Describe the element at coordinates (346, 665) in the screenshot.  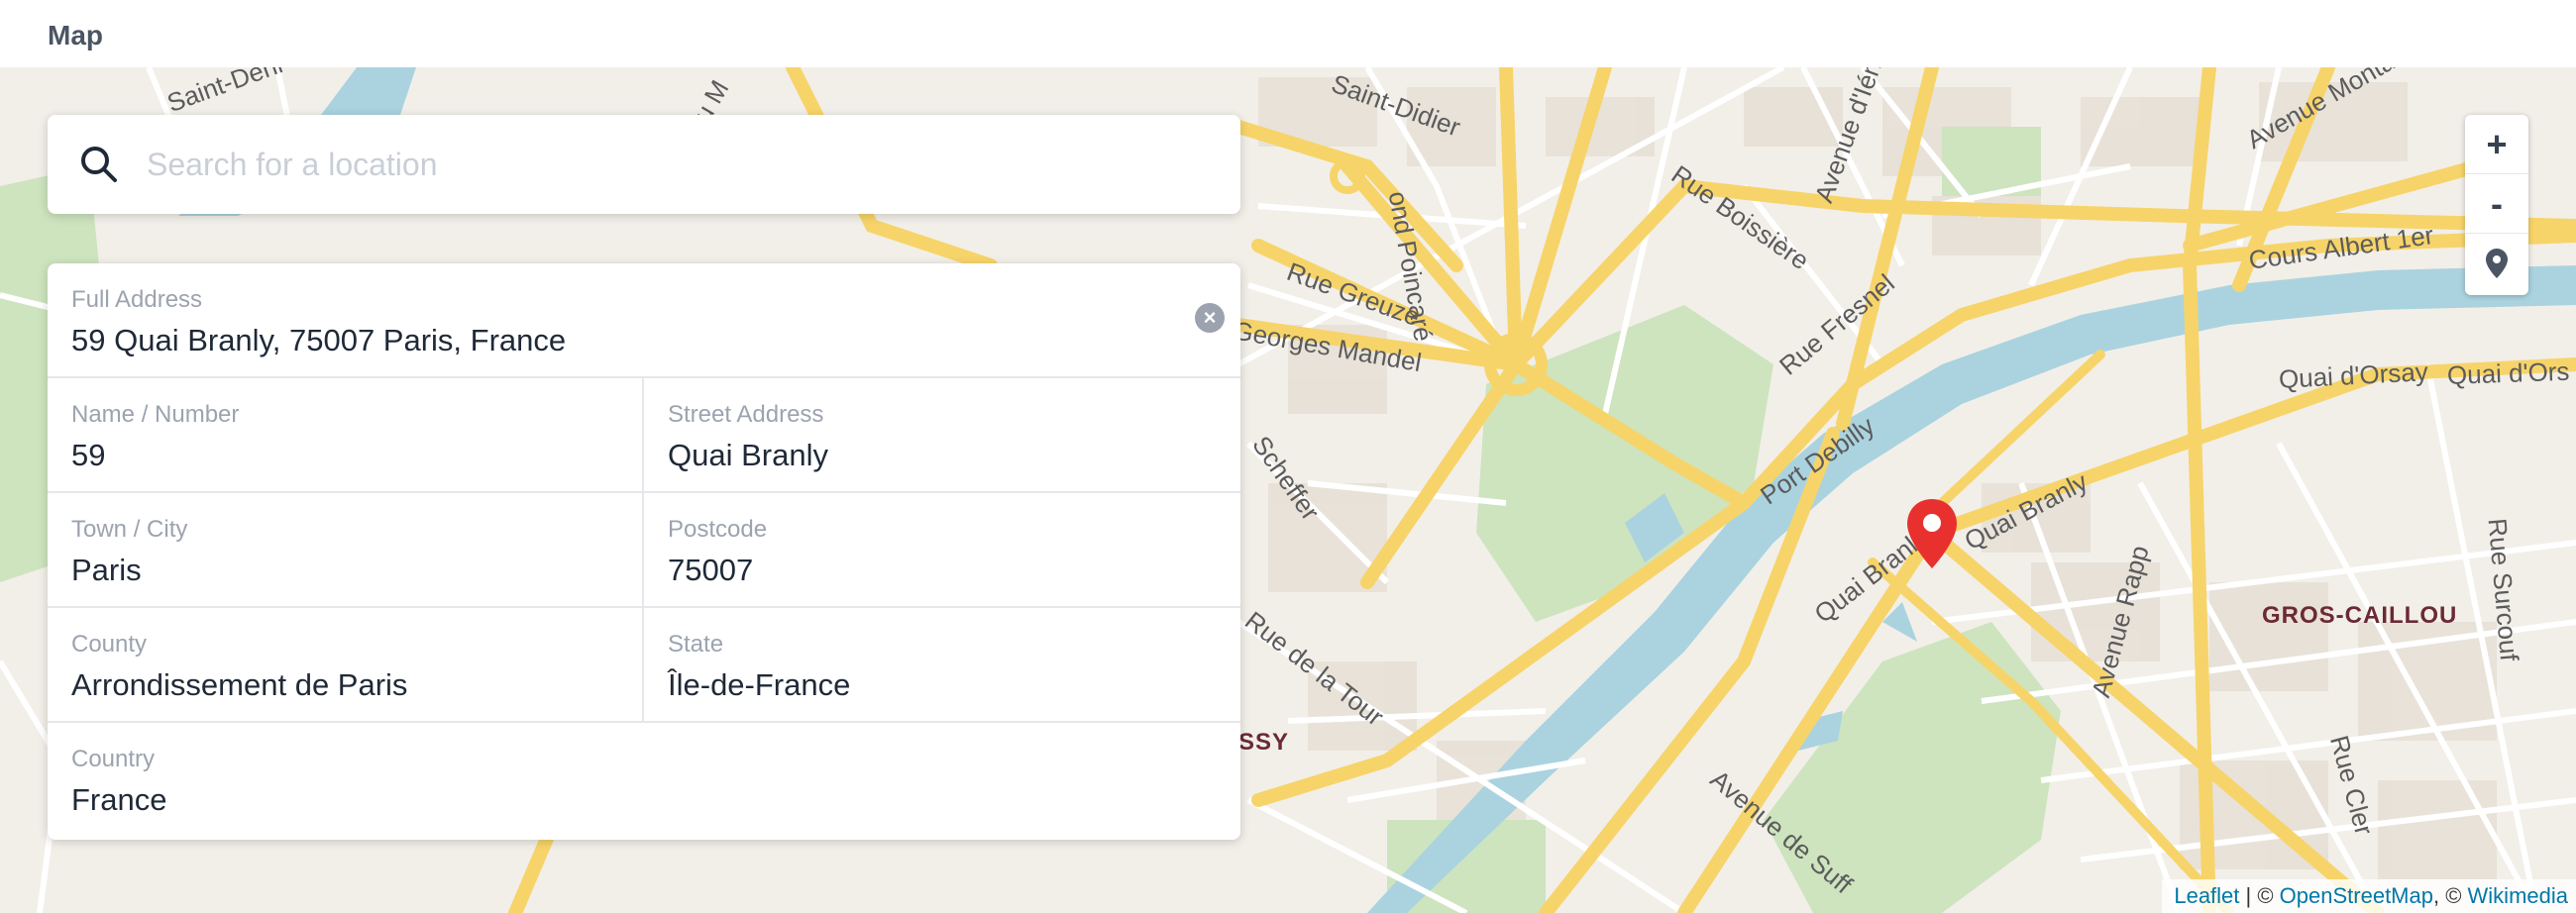
I see `county-field: County Arrondissement de Paris` at that location.